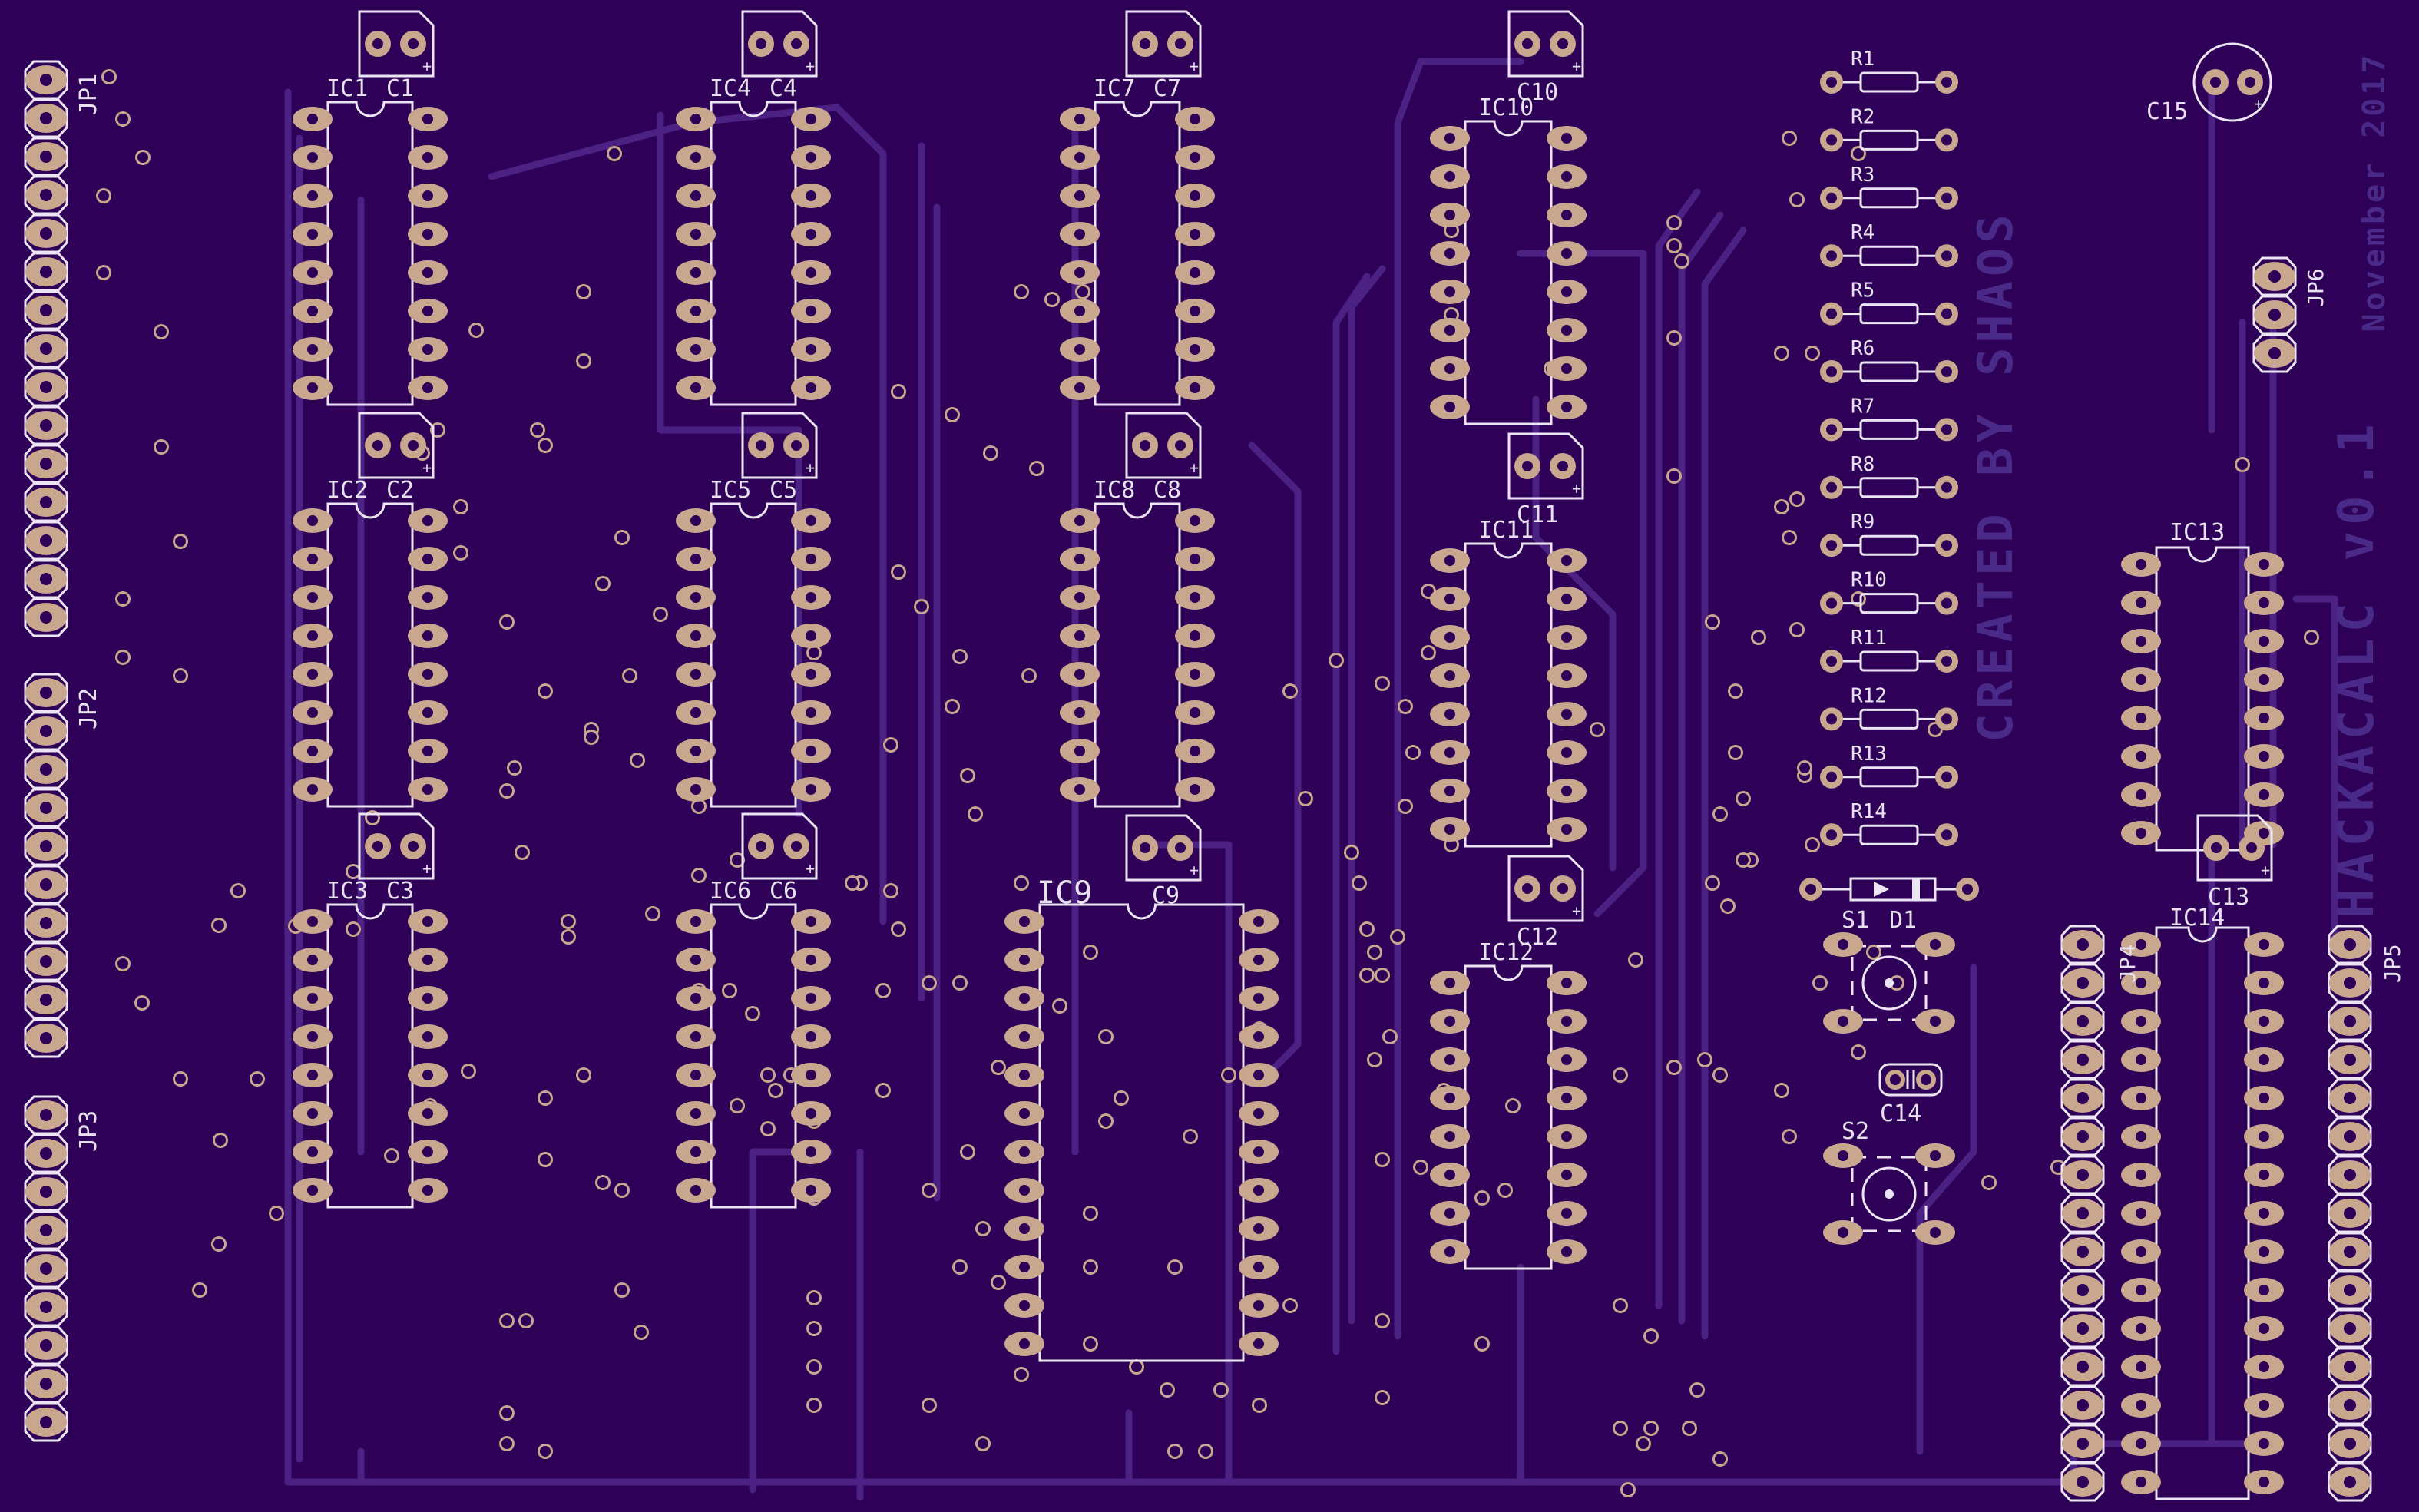 This screenshot has width=2419, height=1512. I want to click on silk-label: R6, so click(1863, 348).